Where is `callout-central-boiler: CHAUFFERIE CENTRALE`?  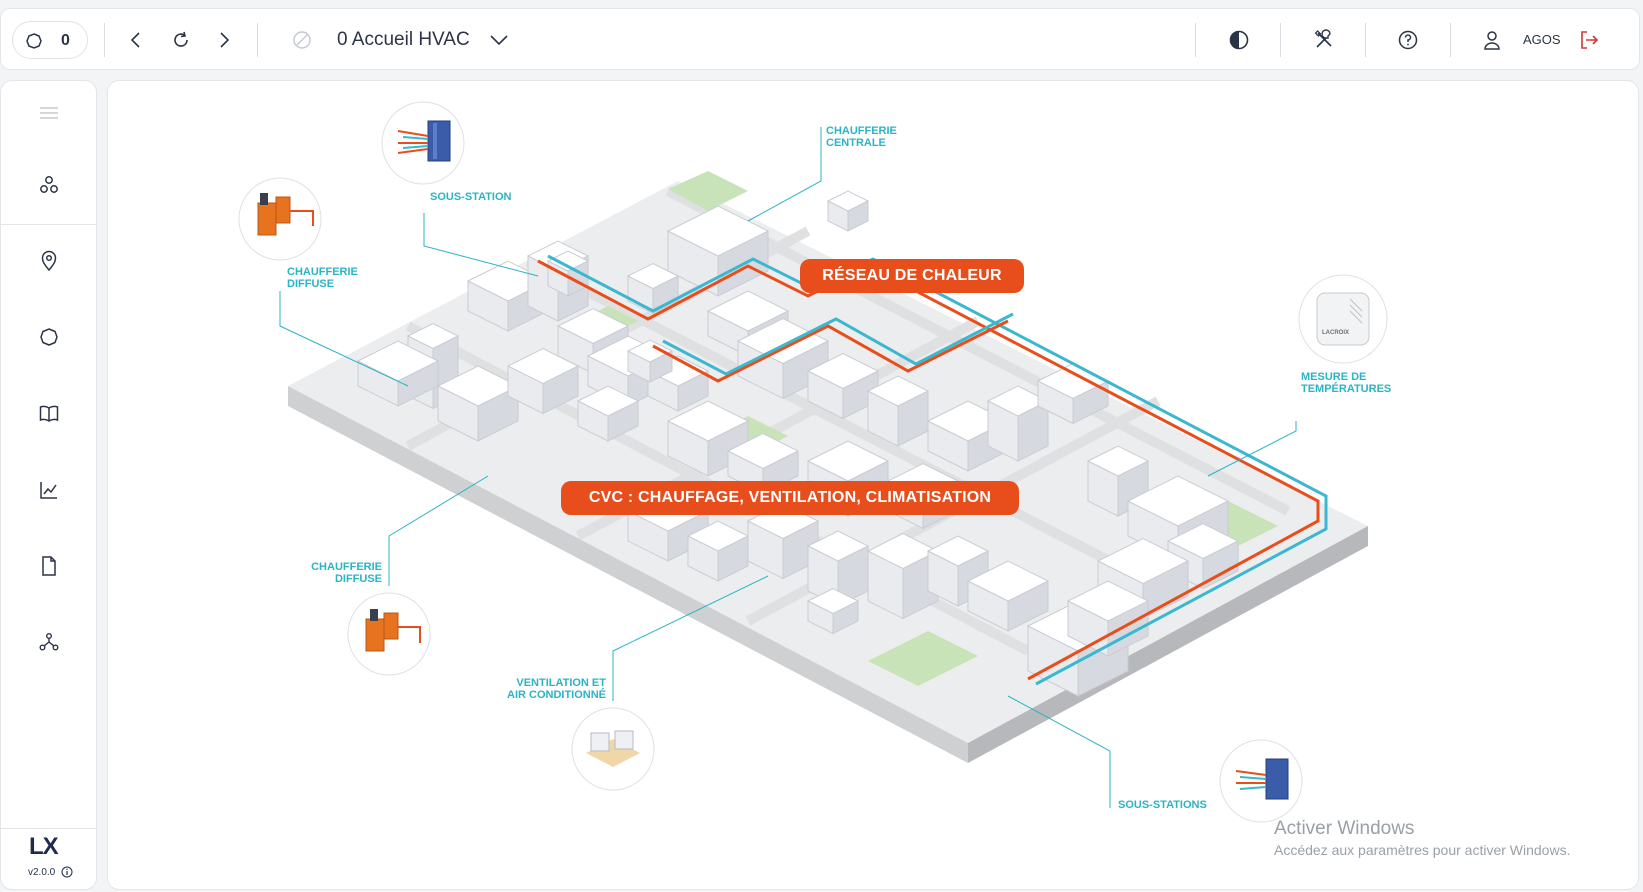
callout-central-boiler: CHAUFFERIE CENTRALE is located at coordinates (861, 137).